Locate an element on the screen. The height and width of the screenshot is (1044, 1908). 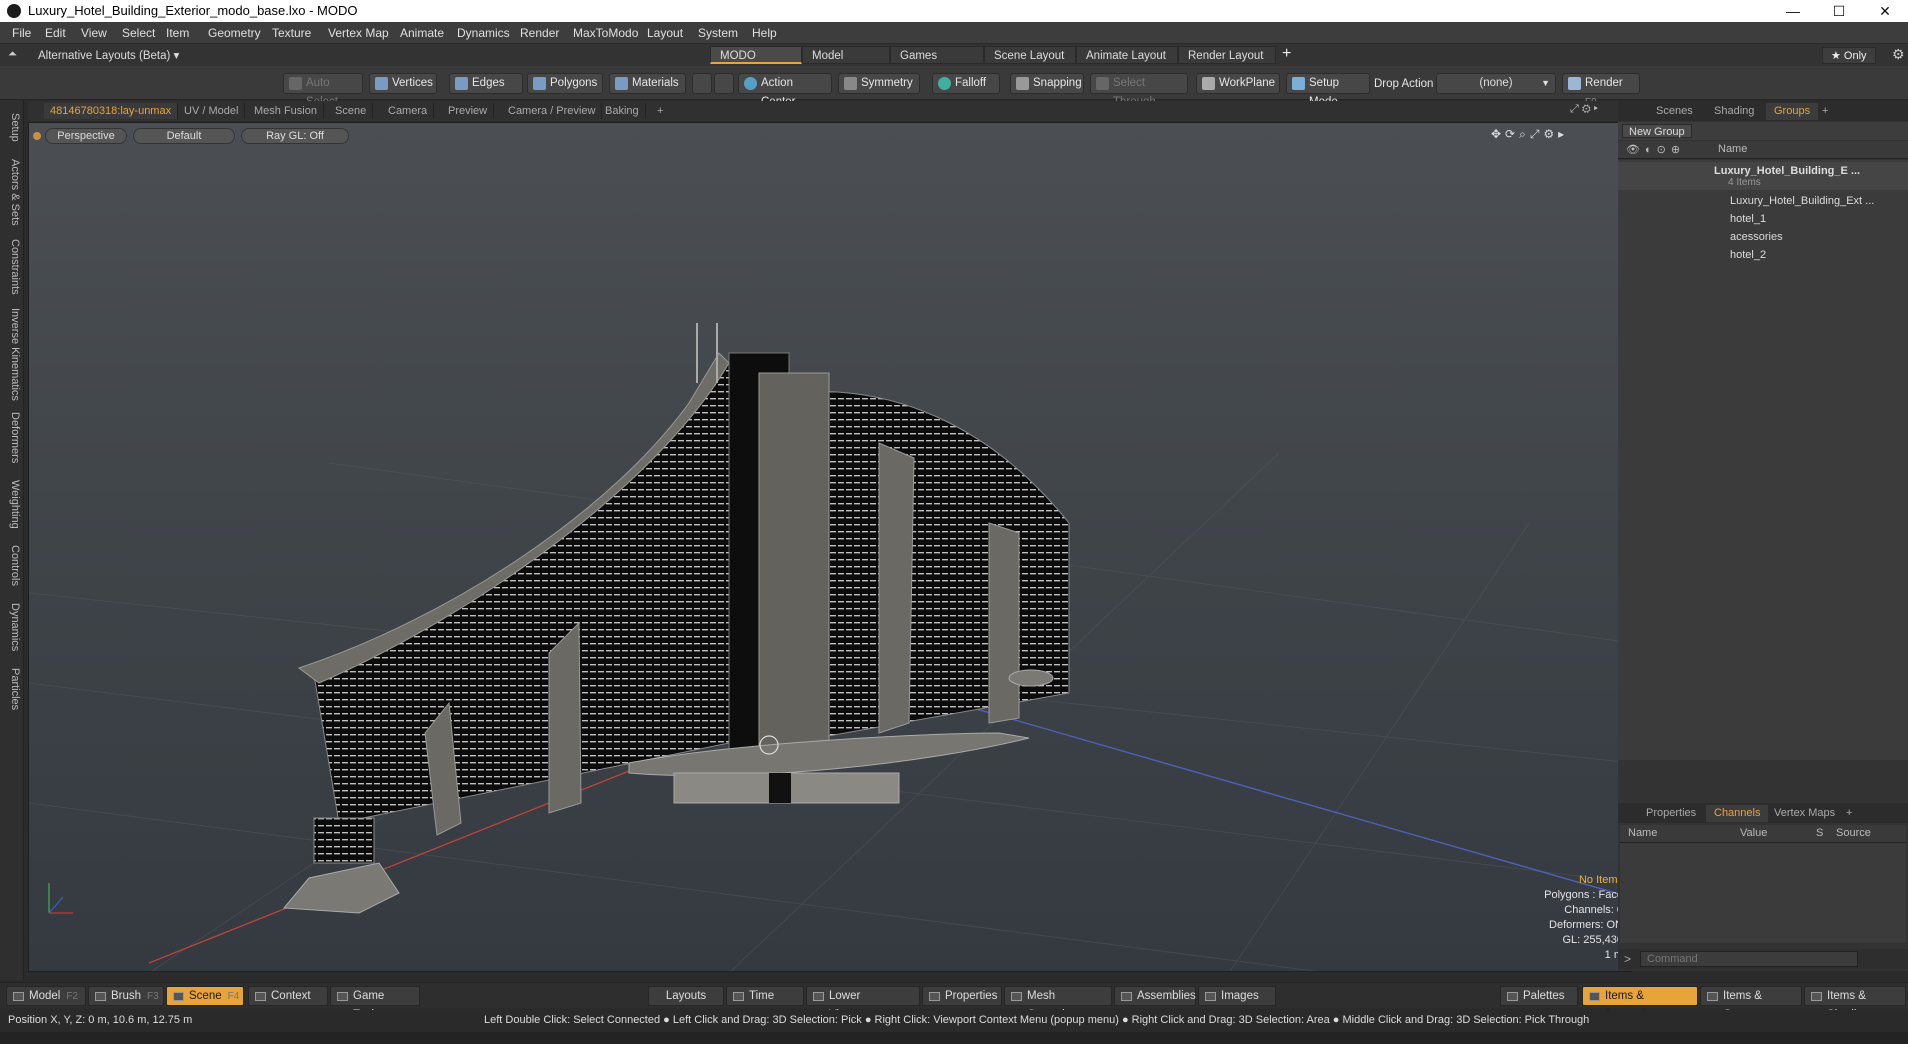
tab-games-layout: Games Layout is located at coordinates (937, 63).